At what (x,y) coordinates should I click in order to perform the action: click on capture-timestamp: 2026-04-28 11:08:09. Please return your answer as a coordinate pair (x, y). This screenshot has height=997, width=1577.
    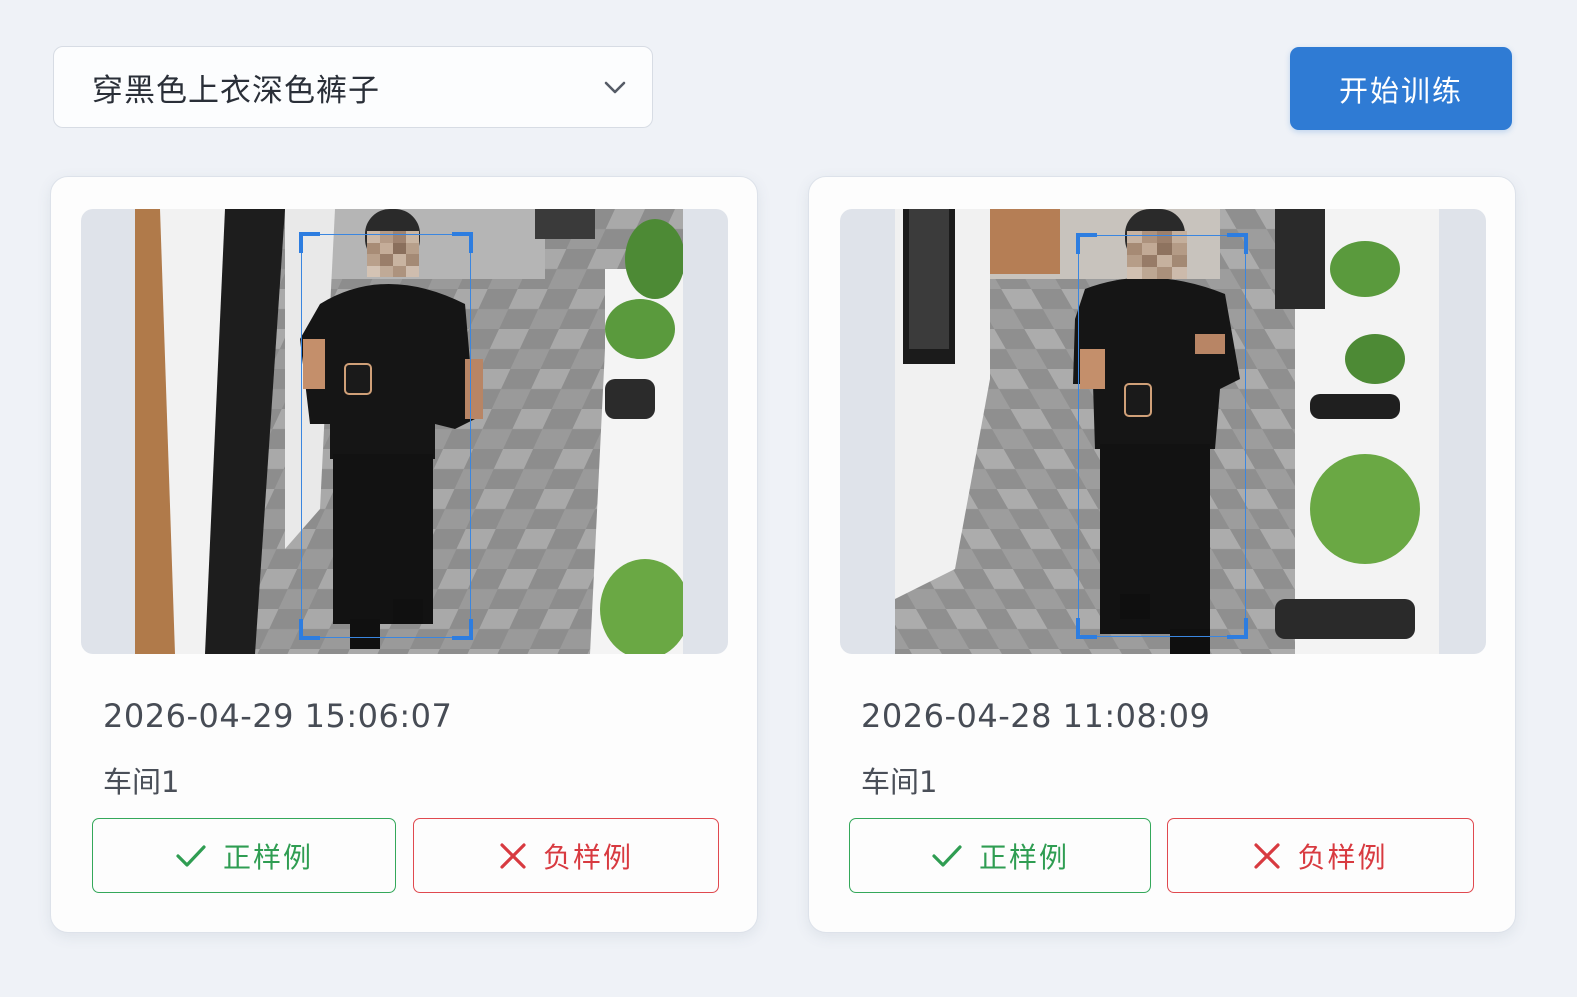
    Looking at the image, I should click on (1036, 716).